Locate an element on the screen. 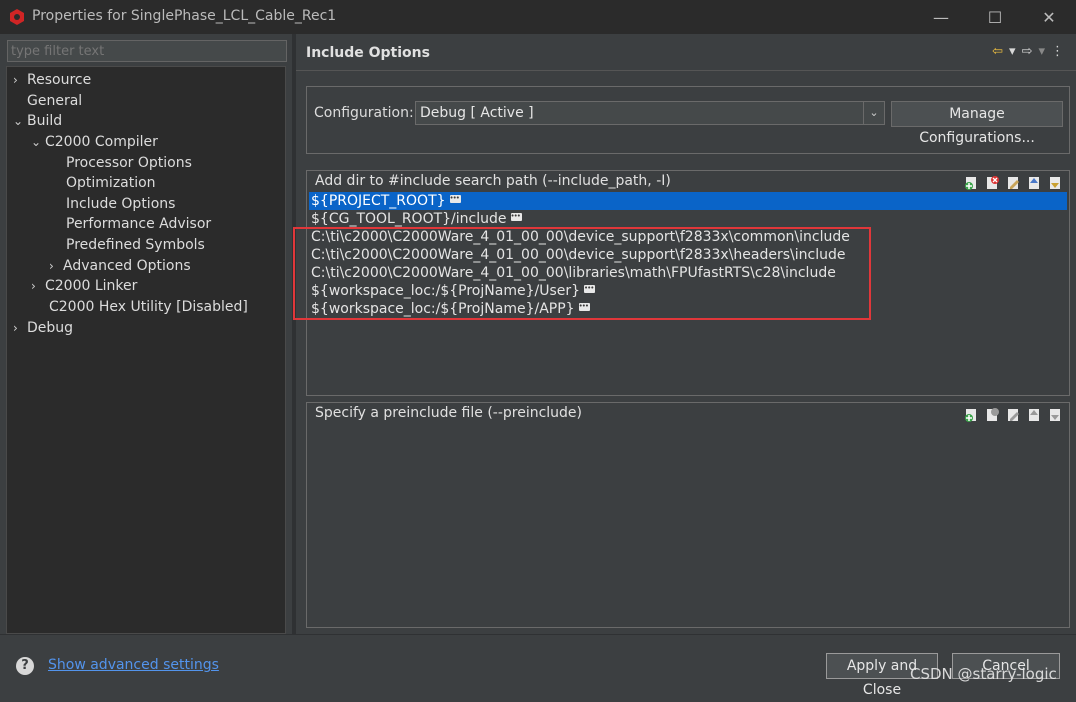 The height and width of the screenshot is (702, 1076). tree-item-label: General is located at coordinates (55, 101).